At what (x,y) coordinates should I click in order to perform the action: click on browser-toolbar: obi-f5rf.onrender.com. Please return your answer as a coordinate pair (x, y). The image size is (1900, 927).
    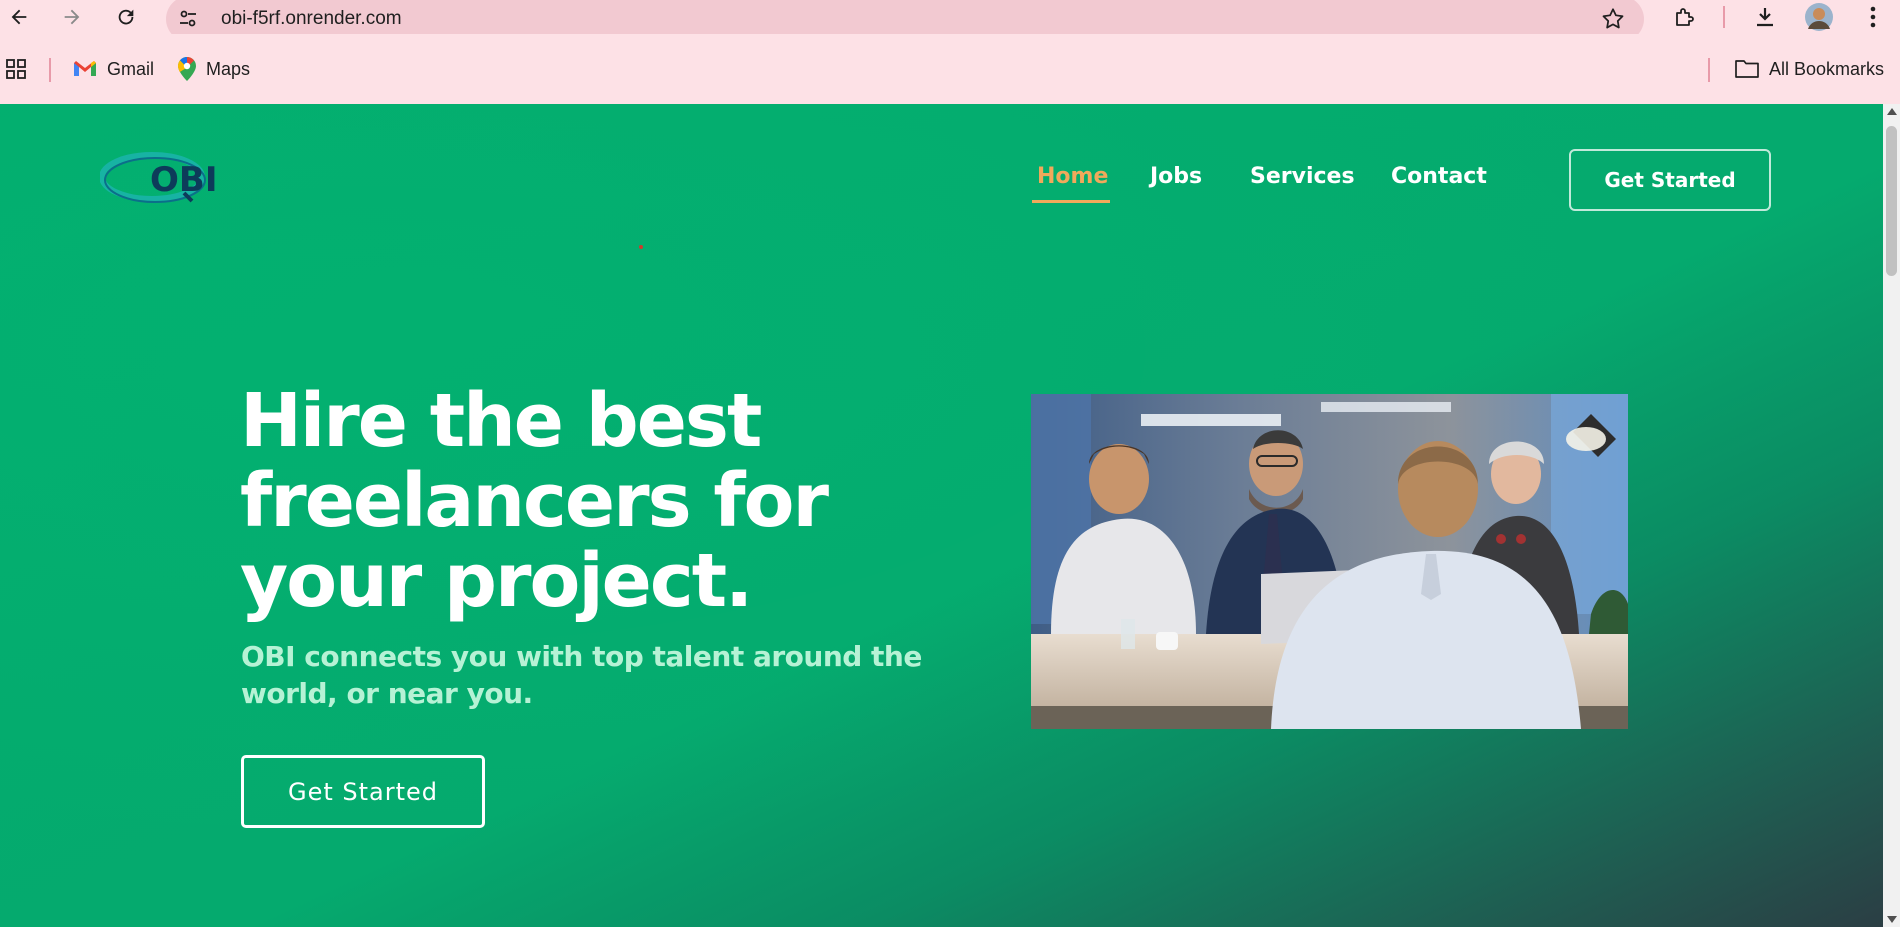
    Looking at the image, I should click on (950, 21).